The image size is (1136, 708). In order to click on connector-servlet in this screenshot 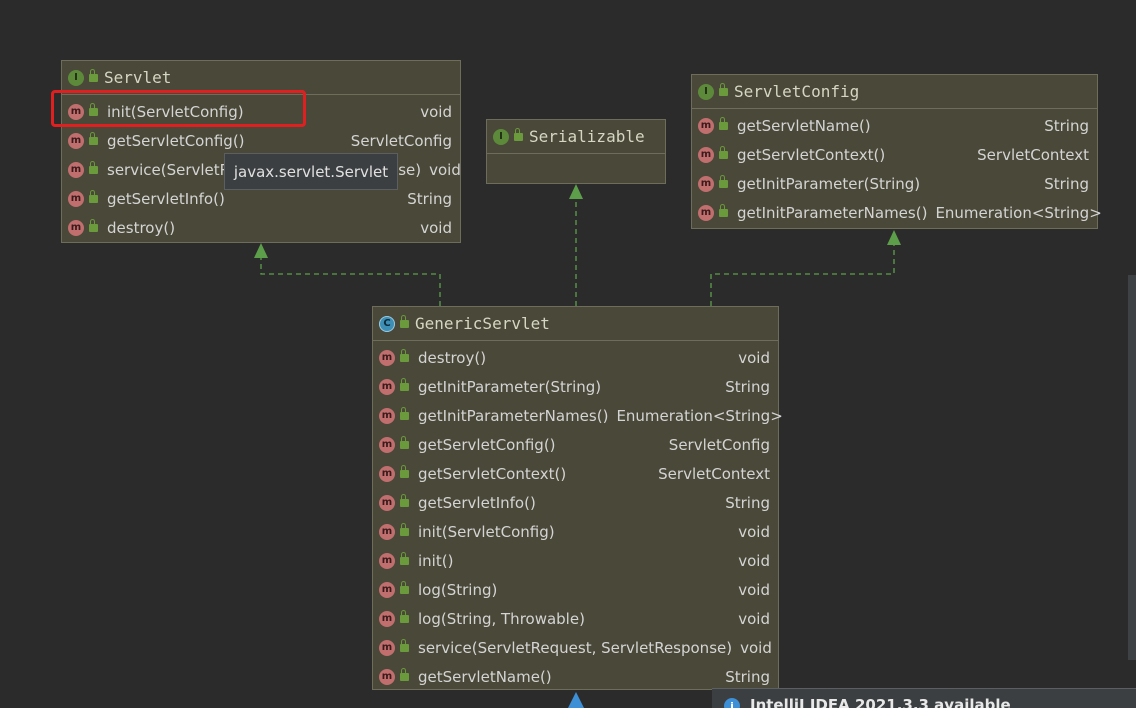, I will do `click(350, 282)`.